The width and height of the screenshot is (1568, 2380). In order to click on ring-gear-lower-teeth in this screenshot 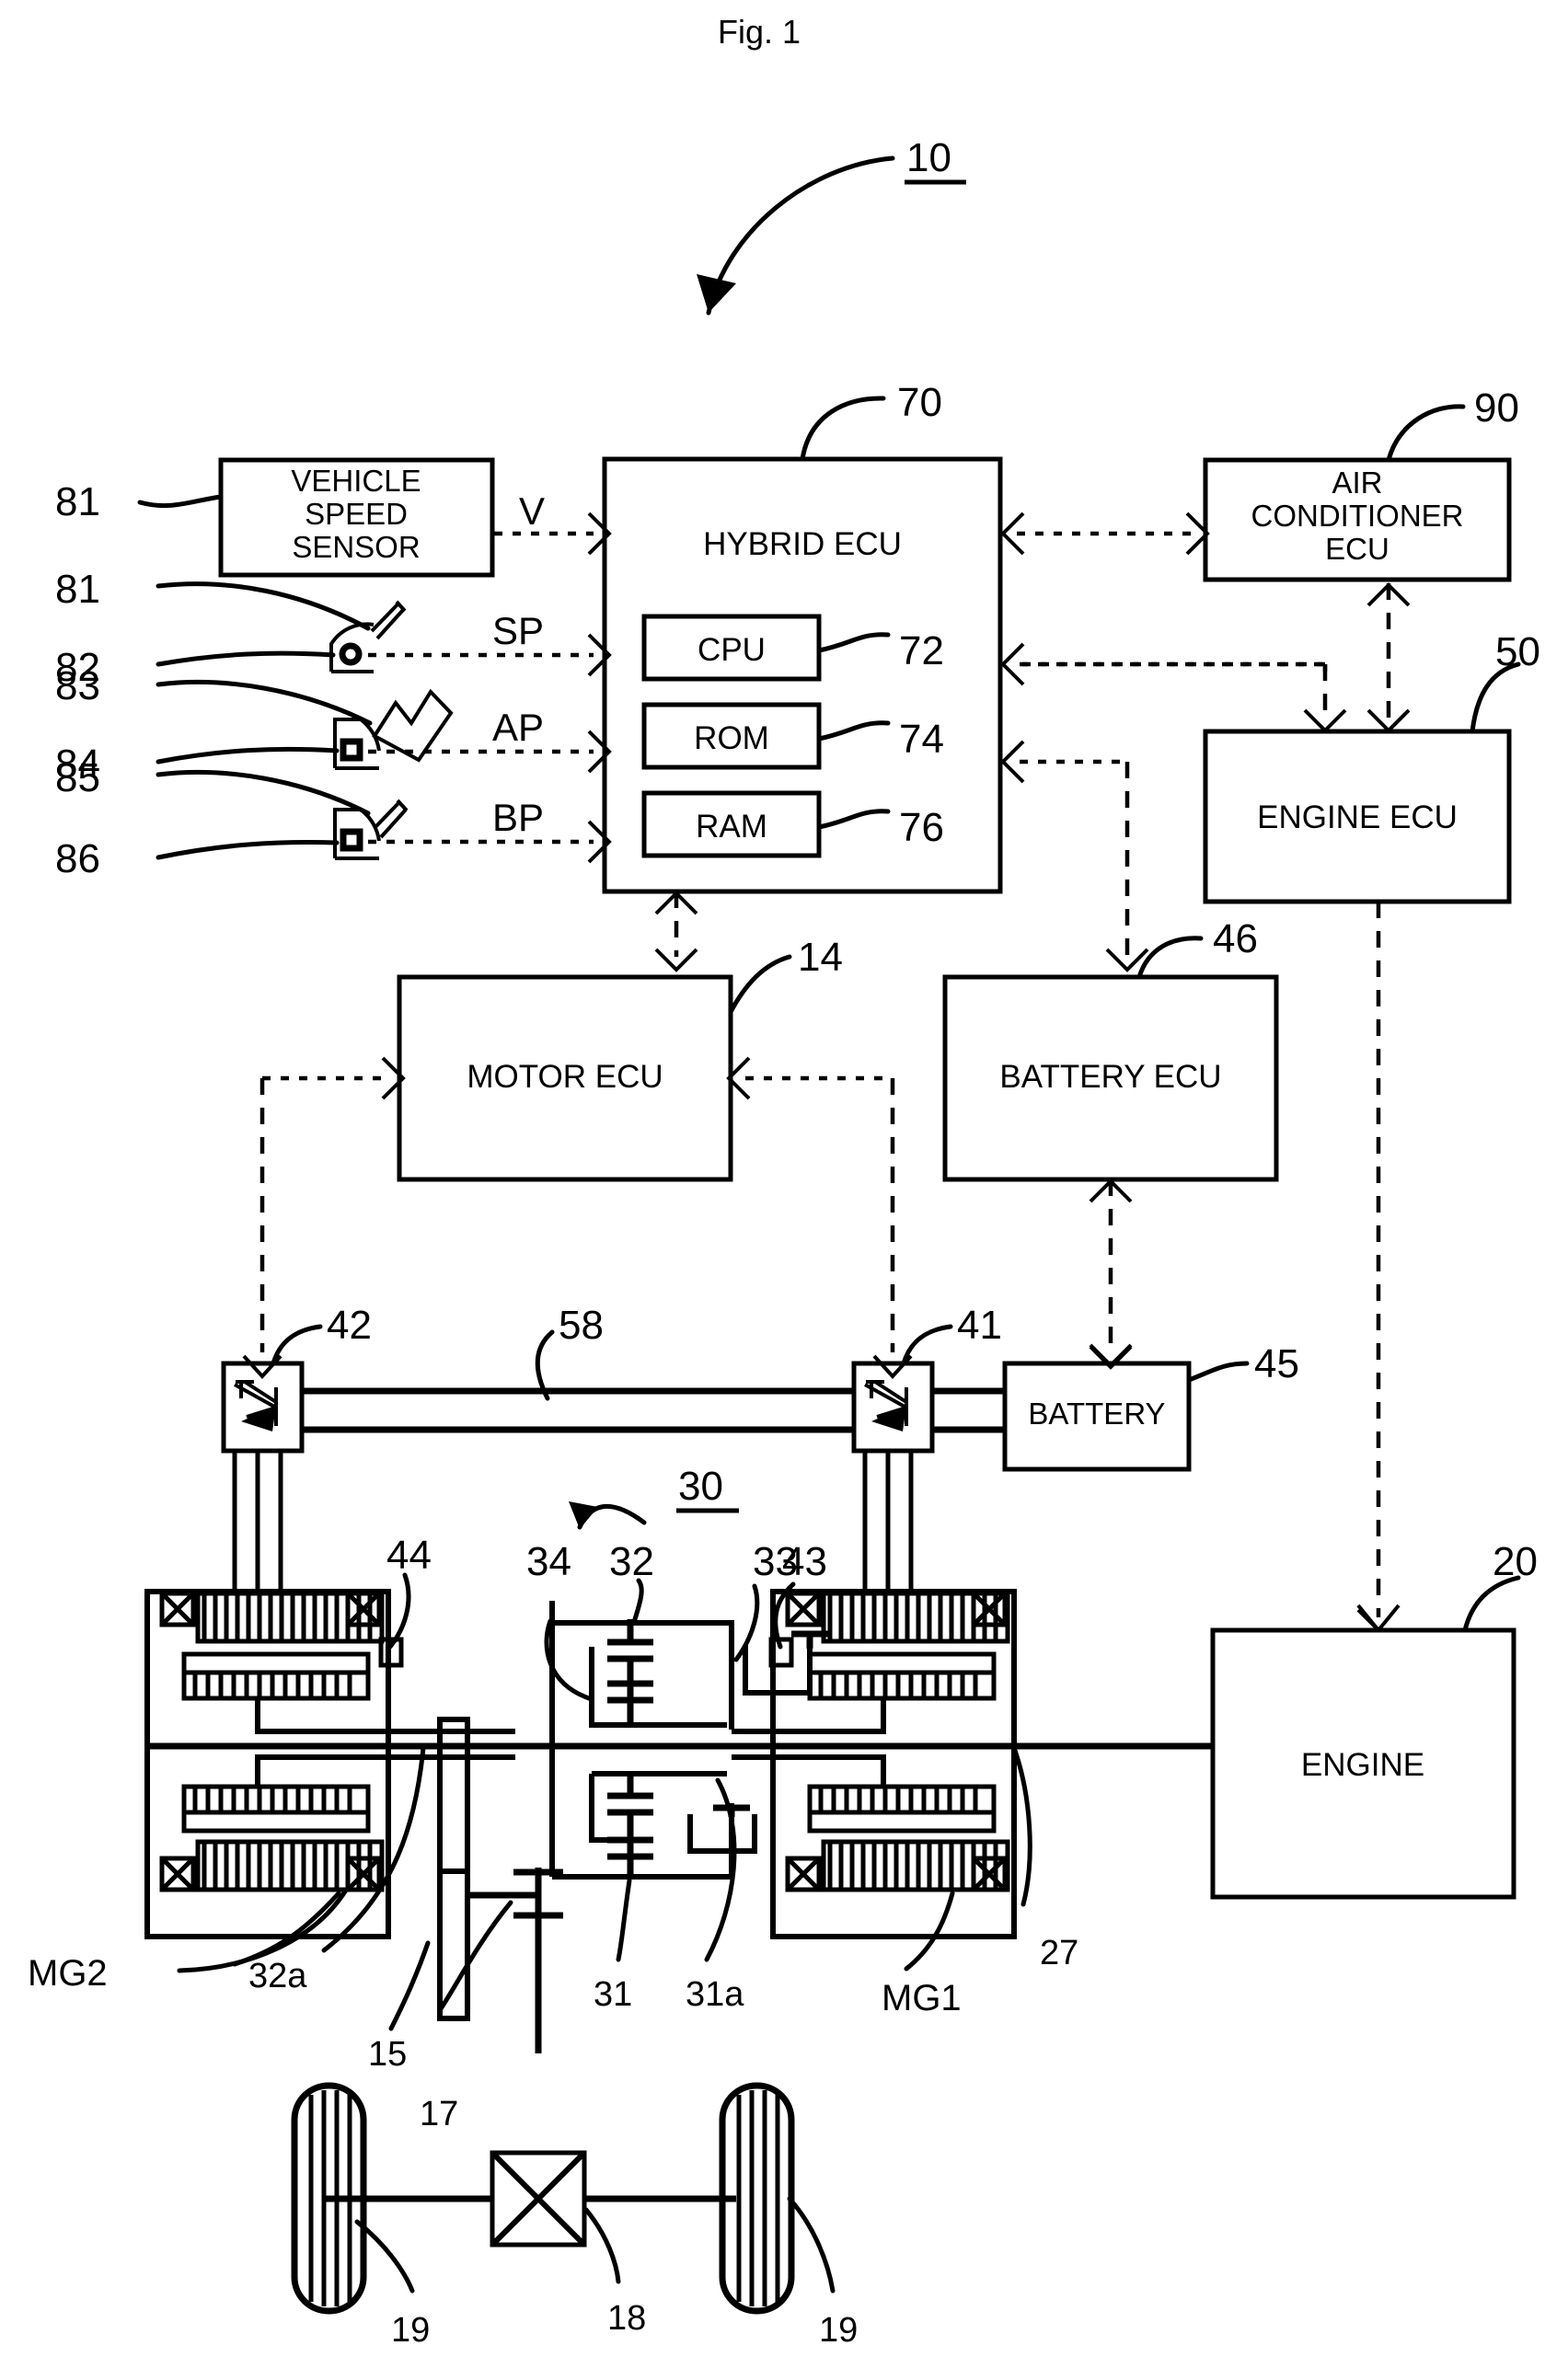, I will do `click(630, 1795)`.